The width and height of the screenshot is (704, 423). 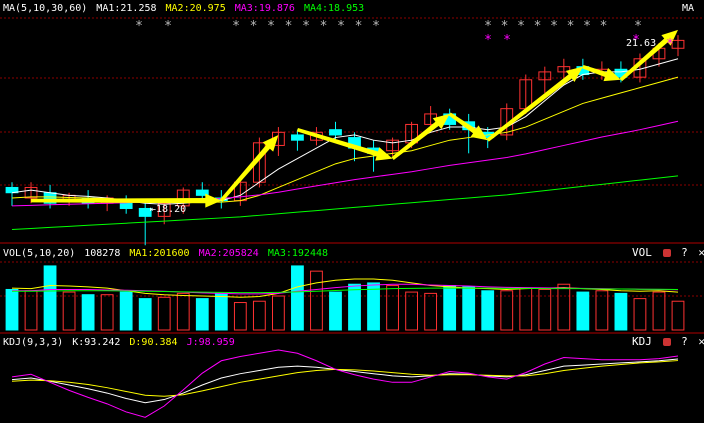 I want to click on vol-indicator-label: VOL(5,10,20), so click(x=39, y=253).